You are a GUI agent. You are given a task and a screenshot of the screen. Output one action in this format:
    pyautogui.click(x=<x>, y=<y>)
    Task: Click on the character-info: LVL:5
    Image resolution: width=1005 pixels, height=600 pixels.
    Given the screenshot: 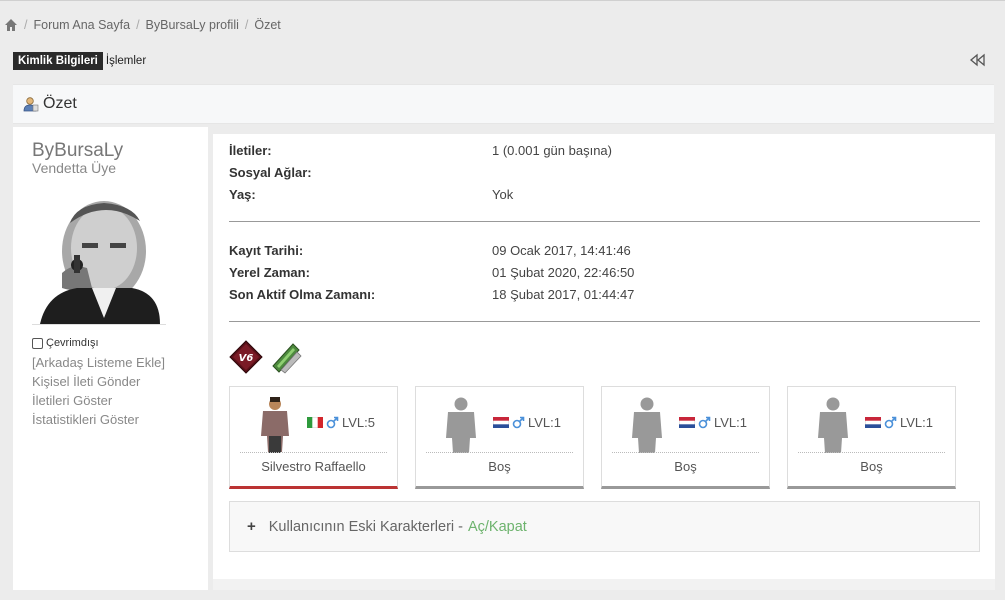 What is the action you would take?
    pyautogui.click(x=341, y=422)
    